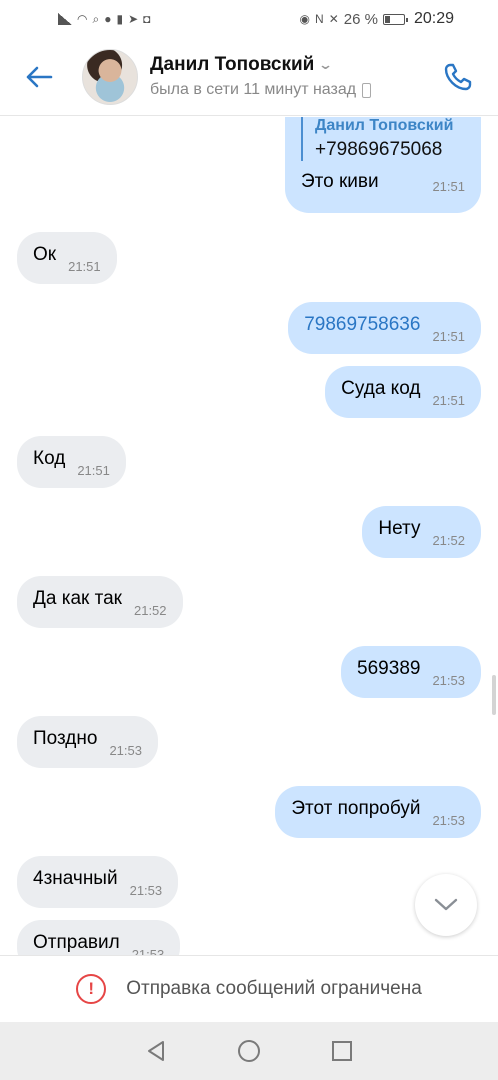 The height and width of the screenshot is (1080, 498). Describe the element at coordinates (133, 19) in the screenshot. I see `telegram-icon: ➤` at that location.